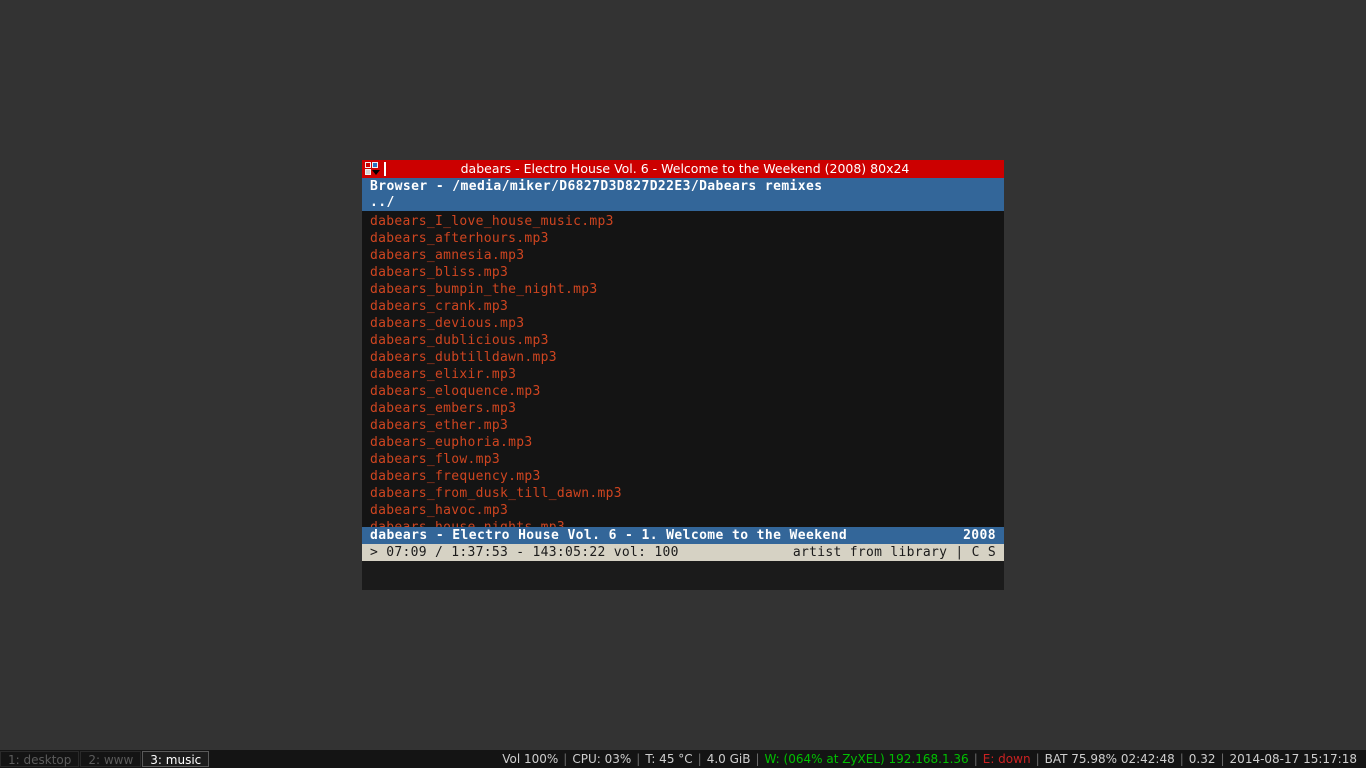 This screenshot has width=1366, height=768. I want to click on window-menu-icon-quadrant-tr, so click(375, 165).